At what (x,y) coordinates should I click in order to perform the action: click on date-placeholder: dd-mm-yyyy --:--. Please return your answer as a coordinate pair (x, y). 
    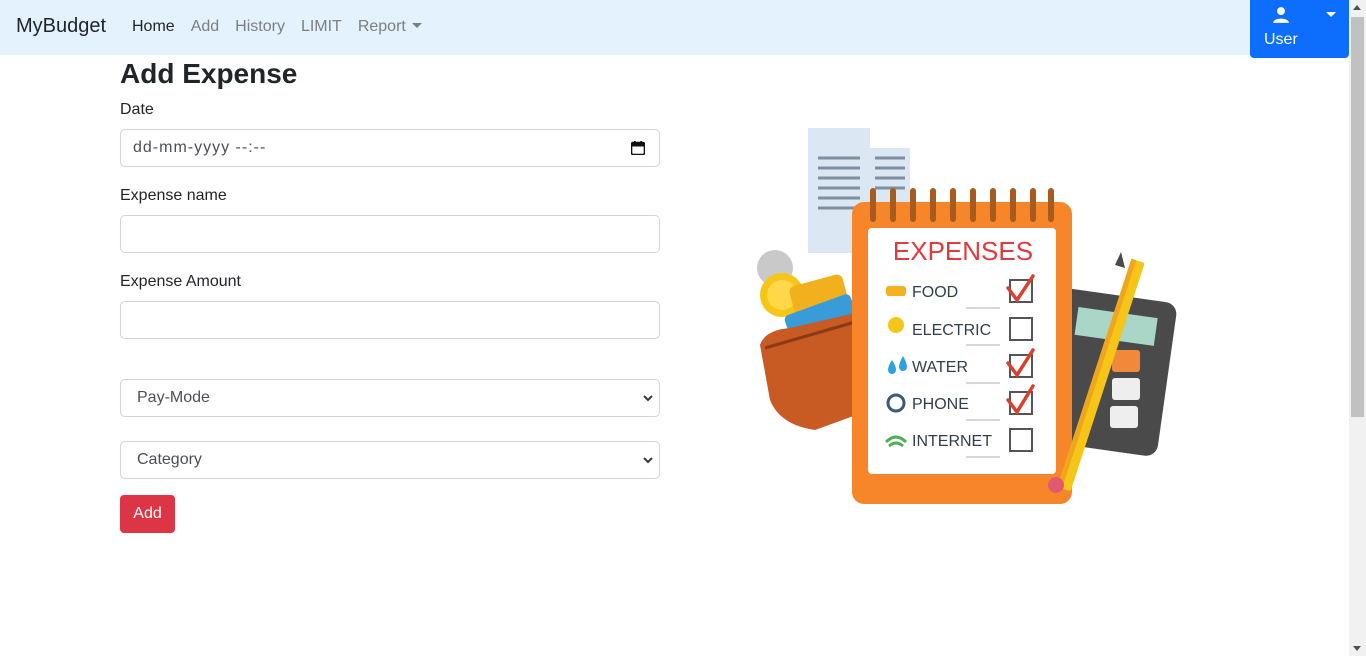
    Looking at the image, I should click on (200, 147).